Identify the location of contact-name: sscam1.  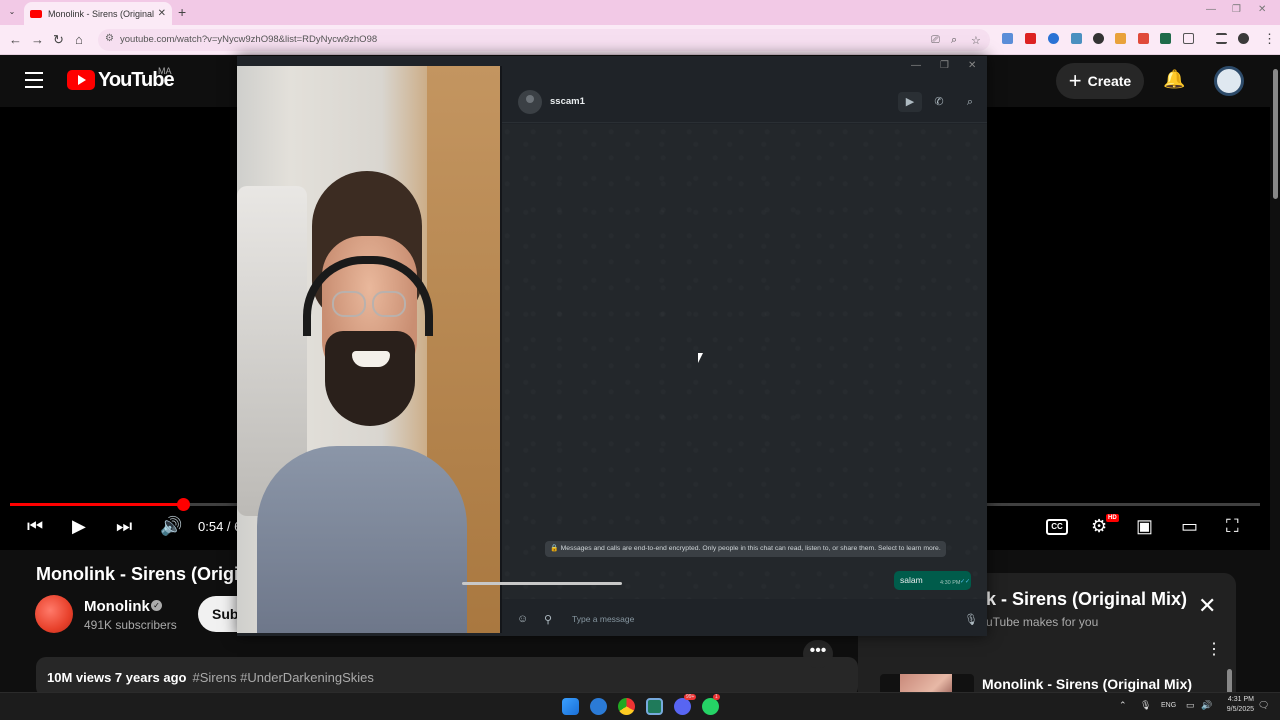
(567, 101).